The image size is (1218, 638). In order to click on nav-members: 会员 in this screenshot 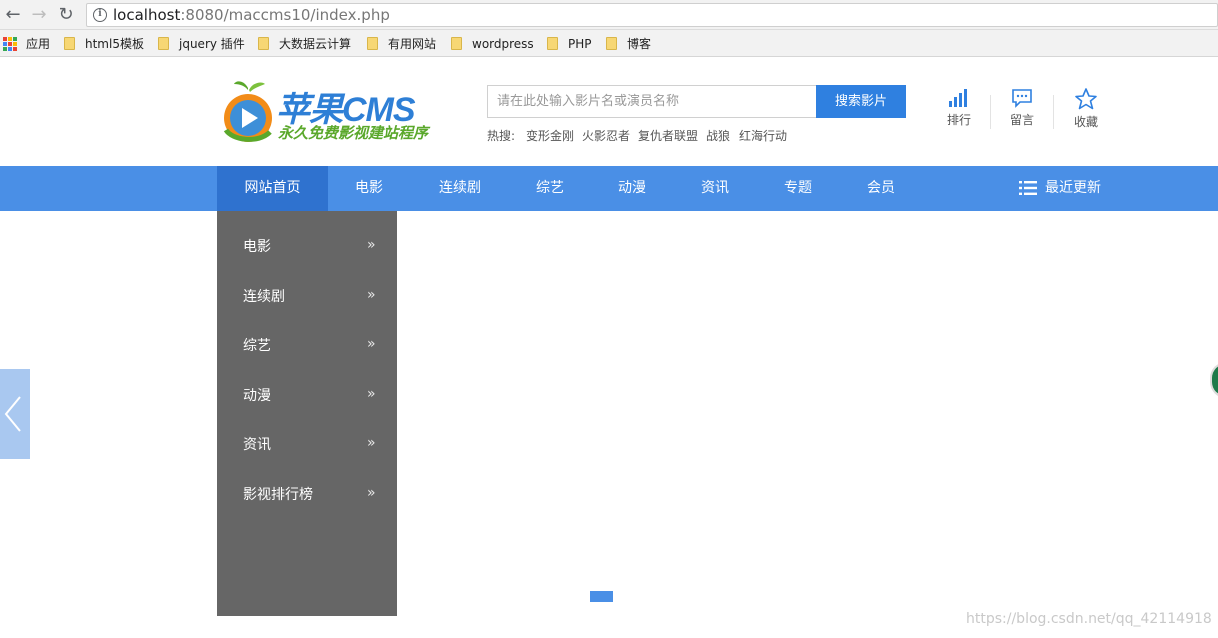, I will do `click(881, 188)`.